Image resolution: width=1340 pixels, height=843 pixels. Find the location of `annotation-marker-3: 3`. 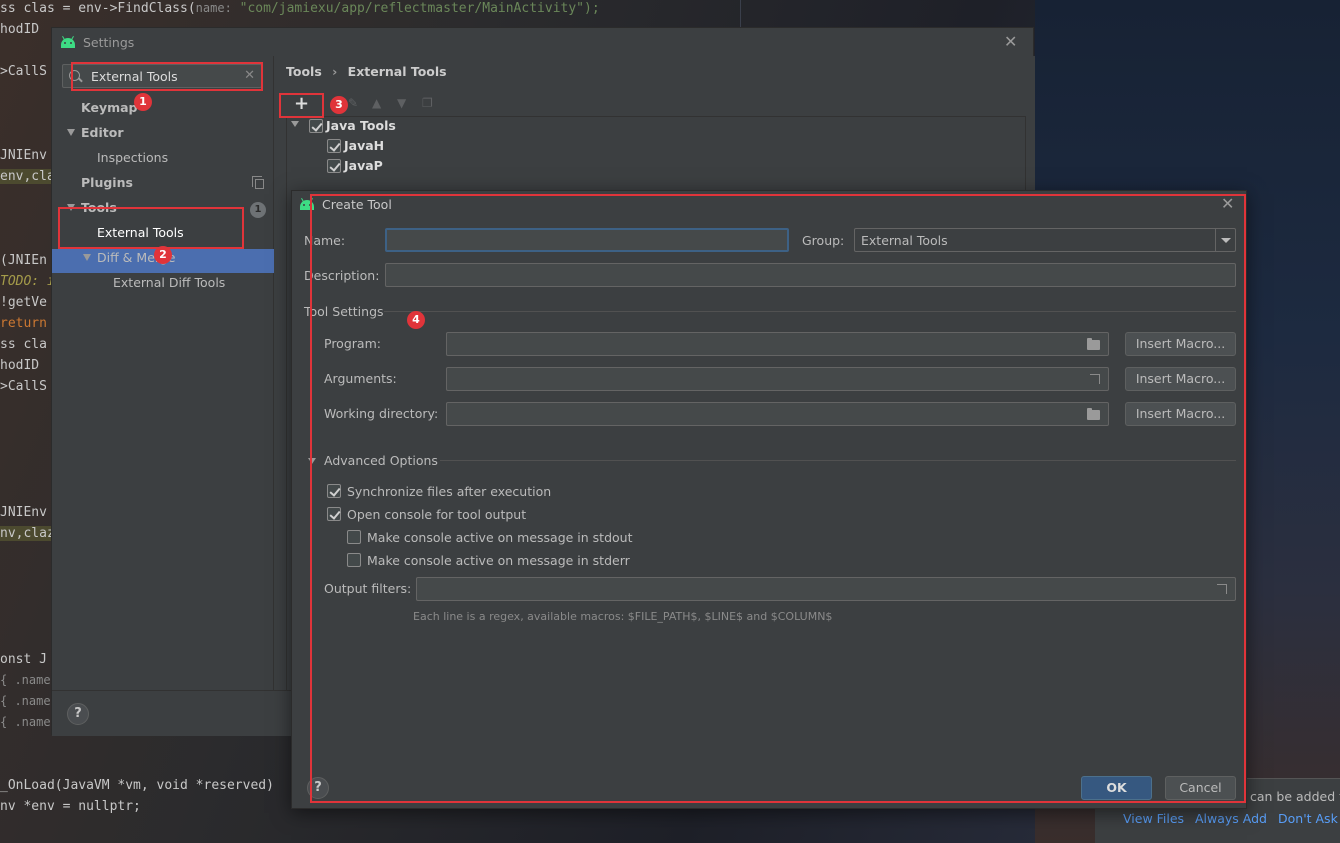

annotation-marker-3: 3 is located at coordinates (339, 105).